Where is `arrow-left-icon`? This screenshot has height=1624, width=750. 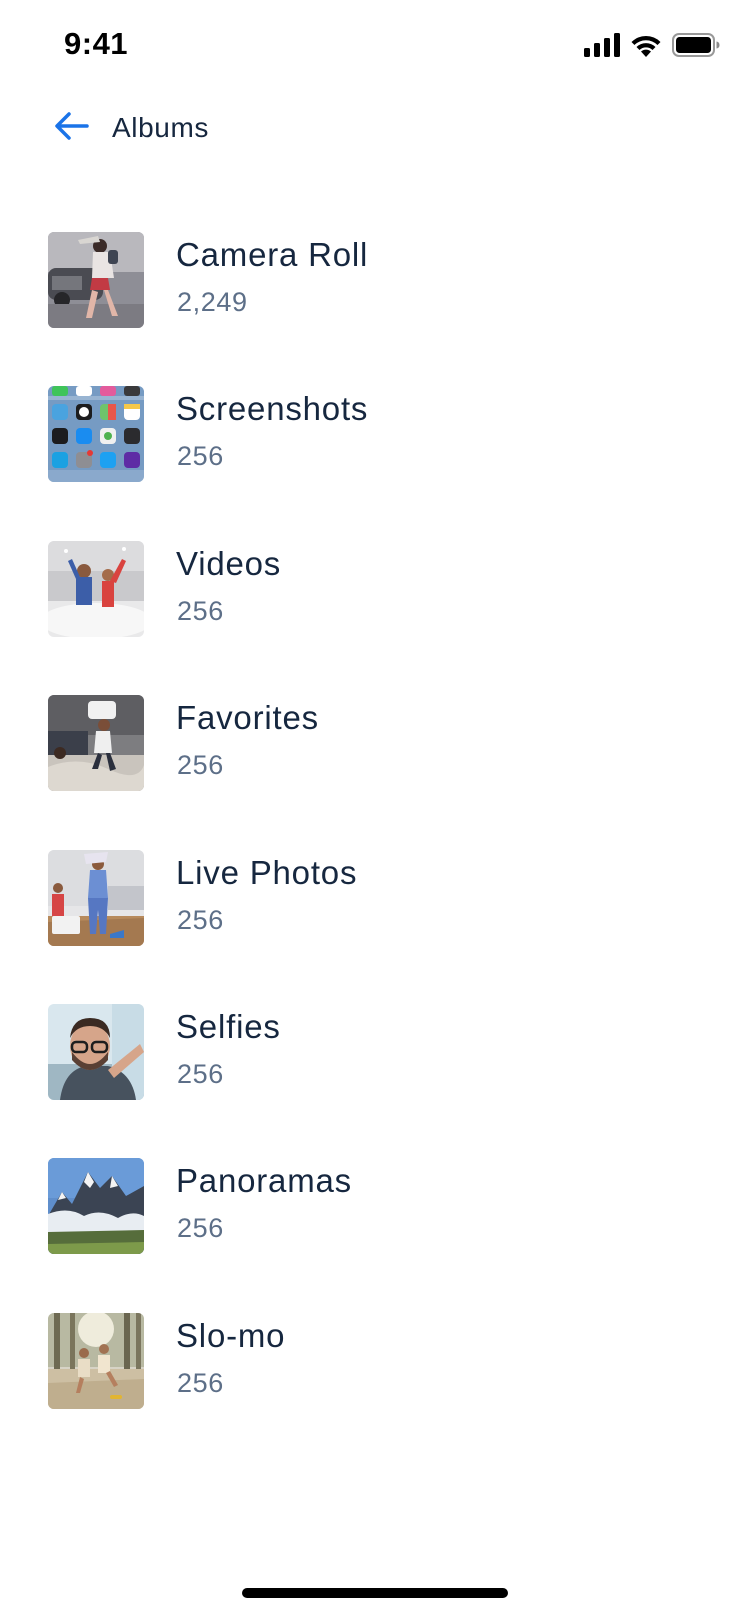 arrow-left-icon is located at coordinates (72, 128).